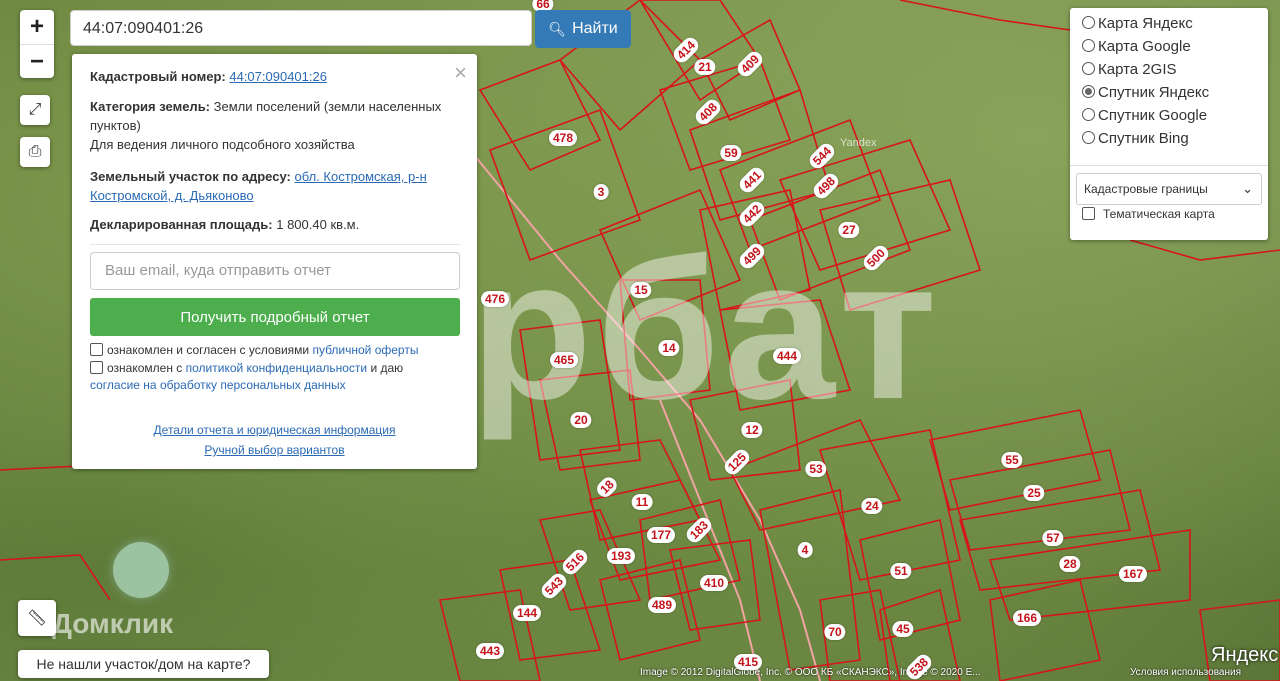 This screenshot has height=681, width=1280. Describe the element at coordinates (150, 106) in the screenshot. I see `category-label: Категория земель:` at that location.